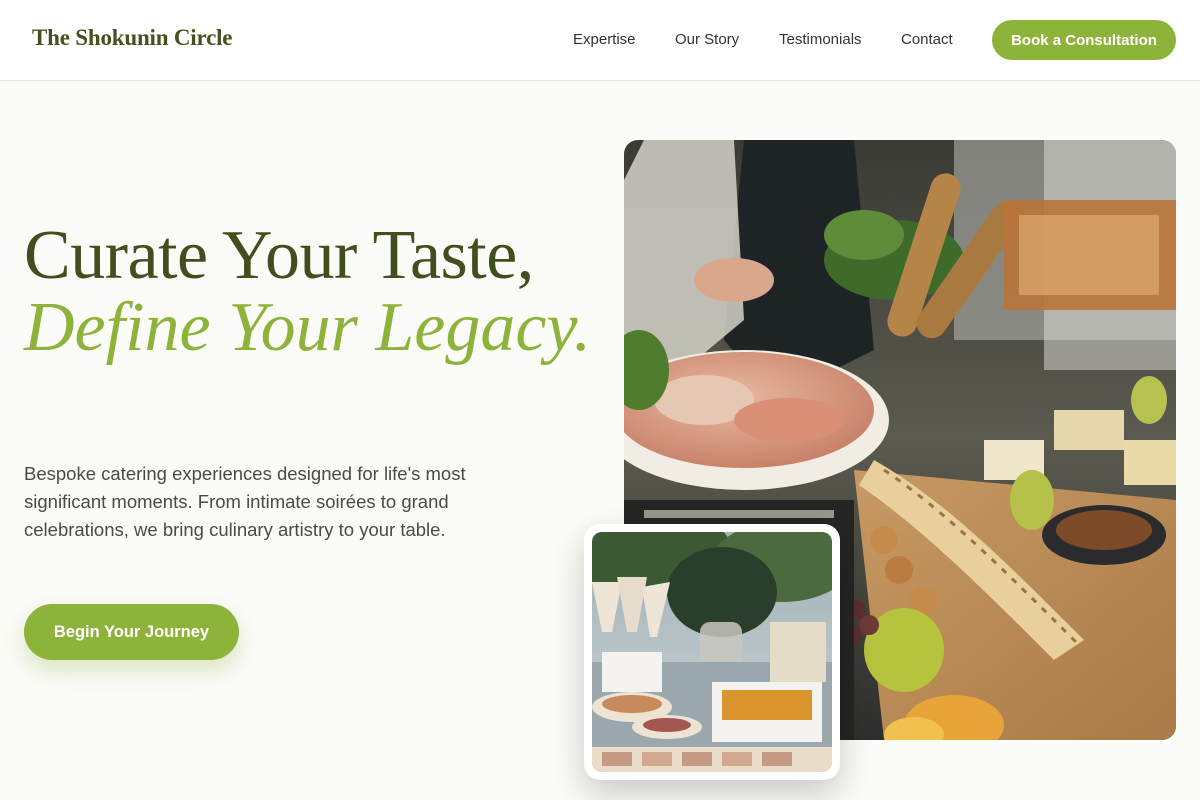  What do you see at coordinates (927, 39) in the screenshot?
I see `nav-link-contact: Contact` at bounding box center [927, 39].